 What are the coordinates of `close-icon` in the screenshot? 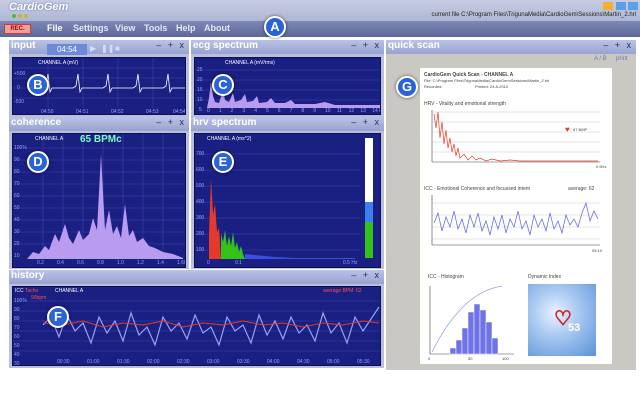 It's located at (633, 6).